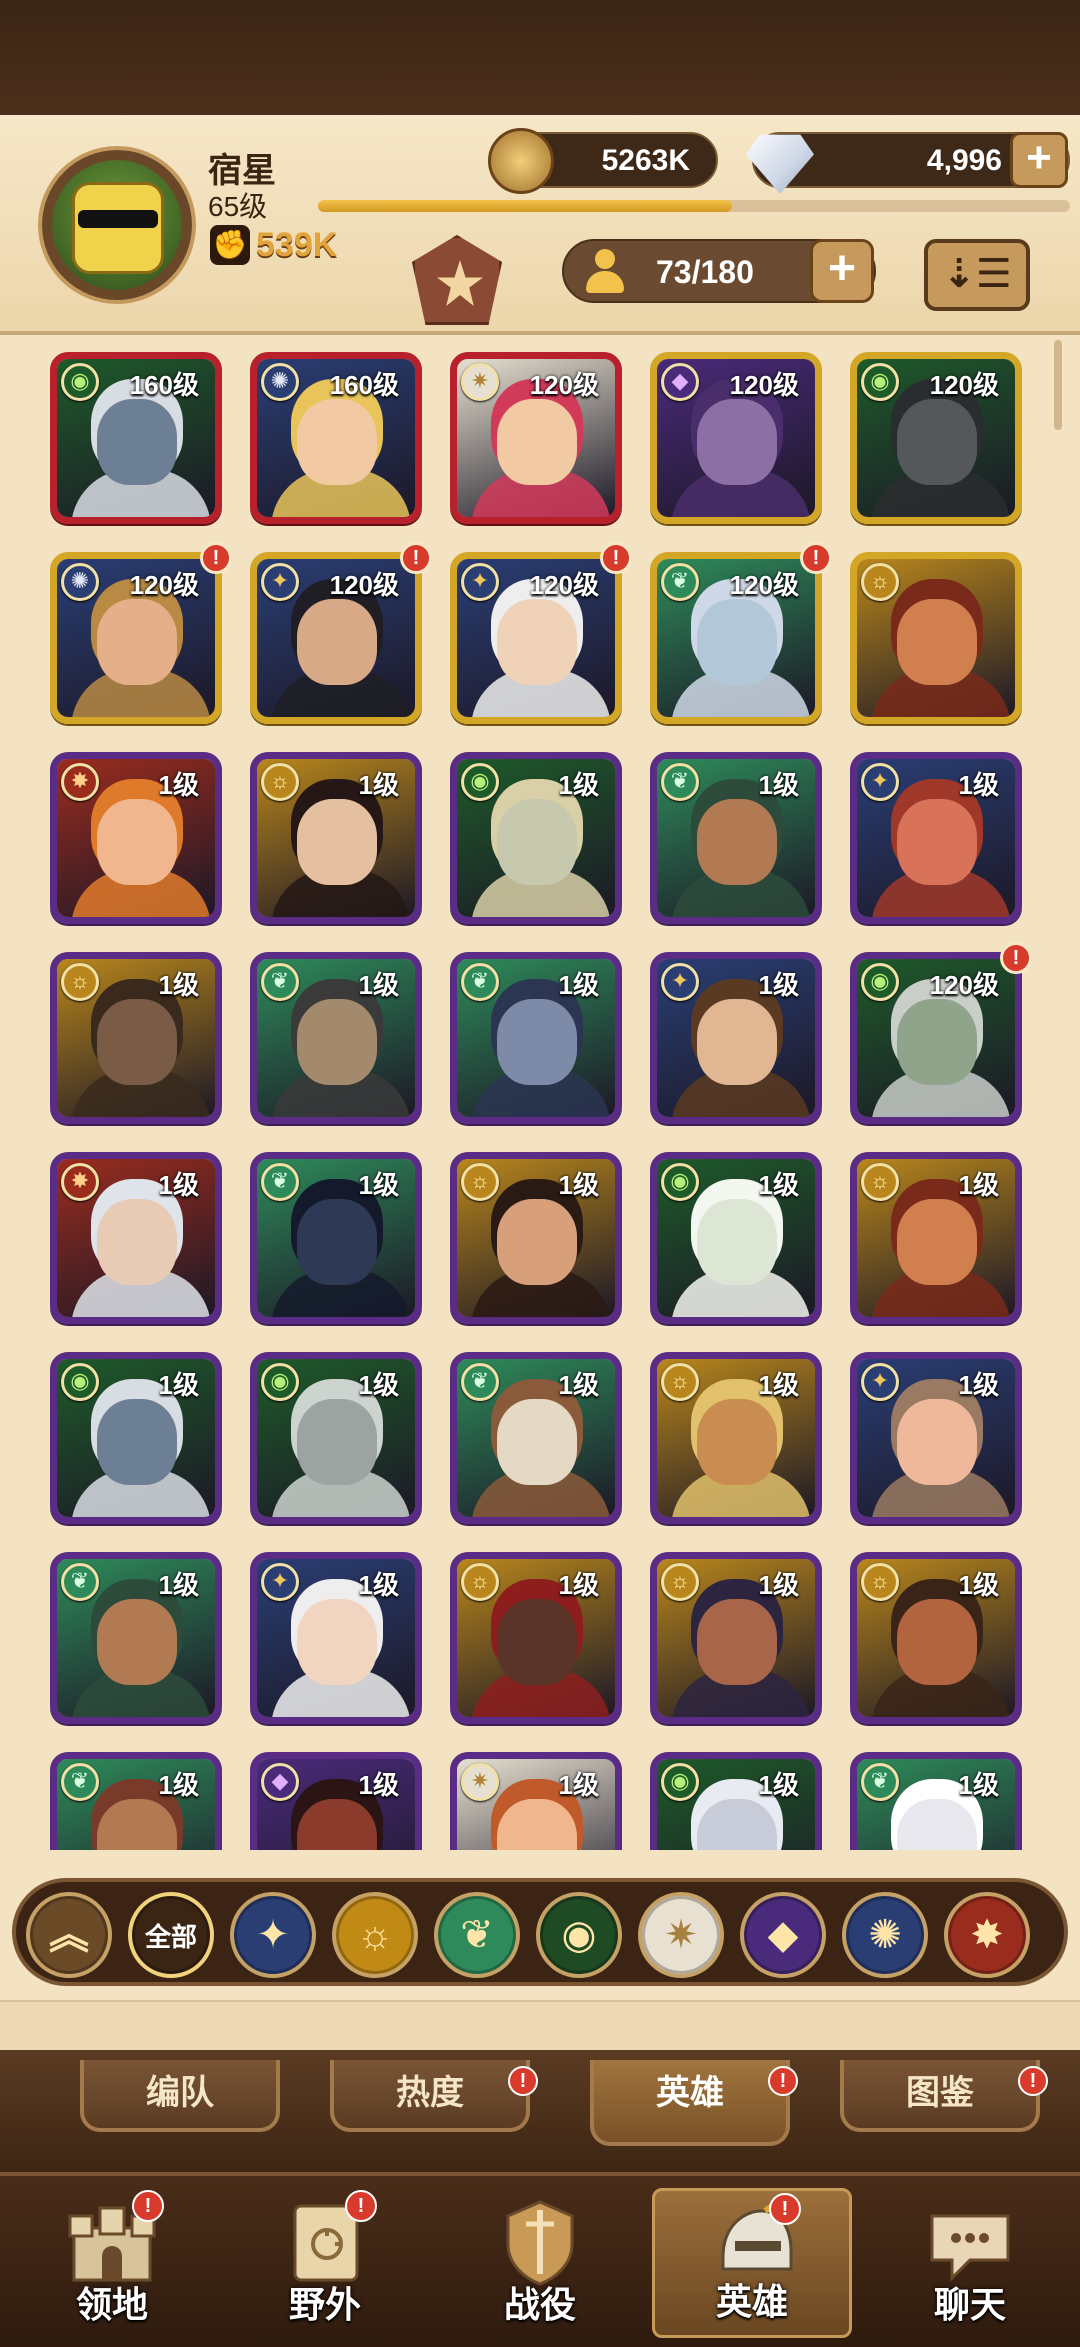 This screenshot has width=1080, height=2347. Describe the element at coordinates (780, 164) in the screenshot. I see `diamond-icon` at that location.